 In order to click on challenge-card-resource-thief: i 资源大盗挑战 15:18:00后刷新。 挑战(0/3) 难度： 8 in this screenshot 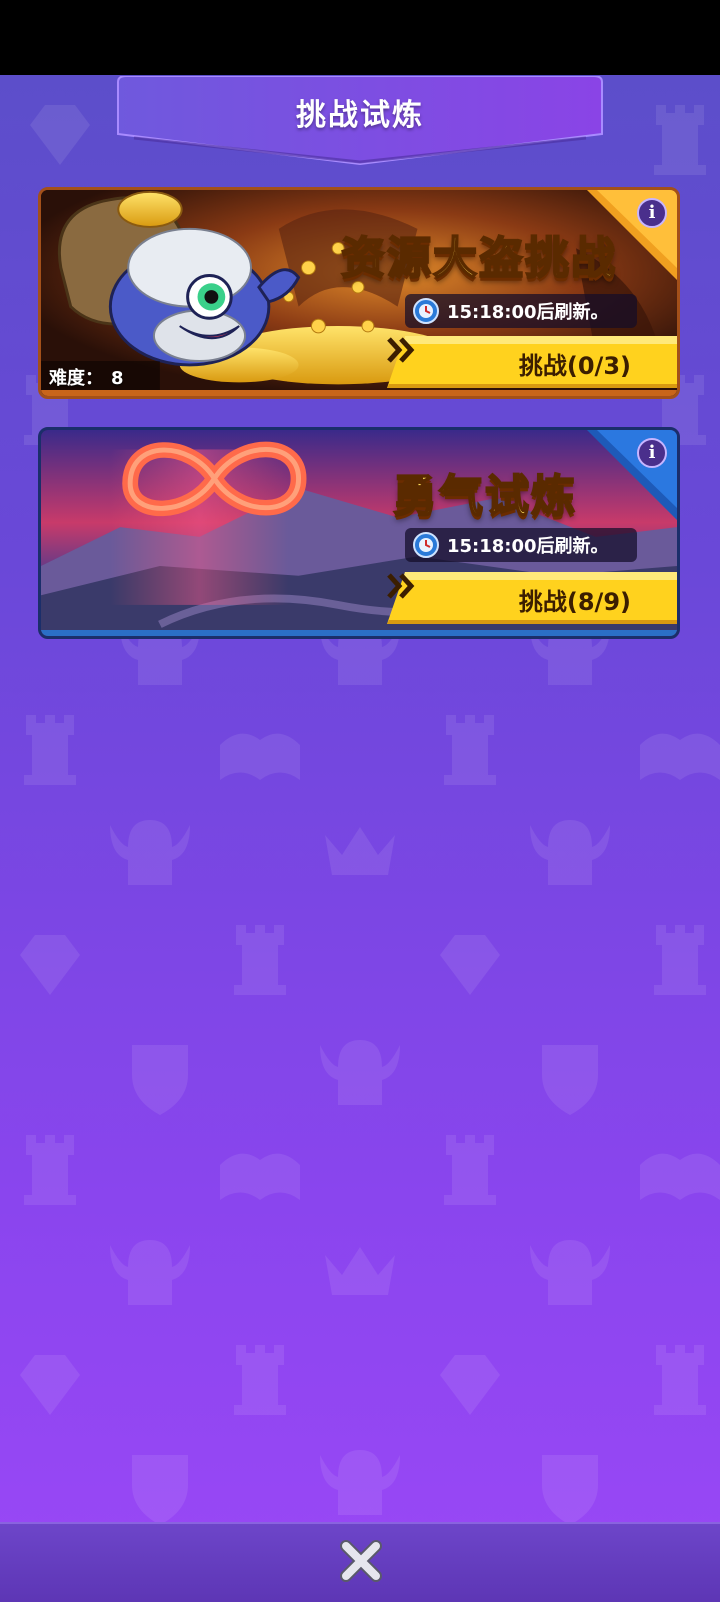, I will do `click(359, 293)`.